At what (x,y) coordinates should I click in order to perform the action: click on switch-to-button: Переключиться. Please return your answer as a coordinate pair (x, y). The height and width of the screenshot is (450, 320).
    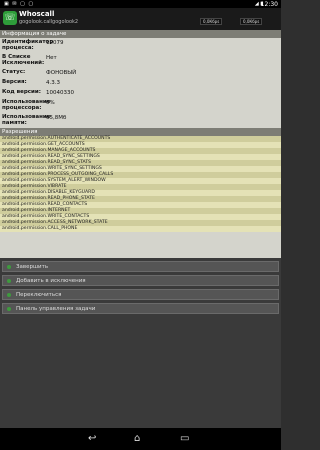
    Looking at the image, I should click on (140, 294).